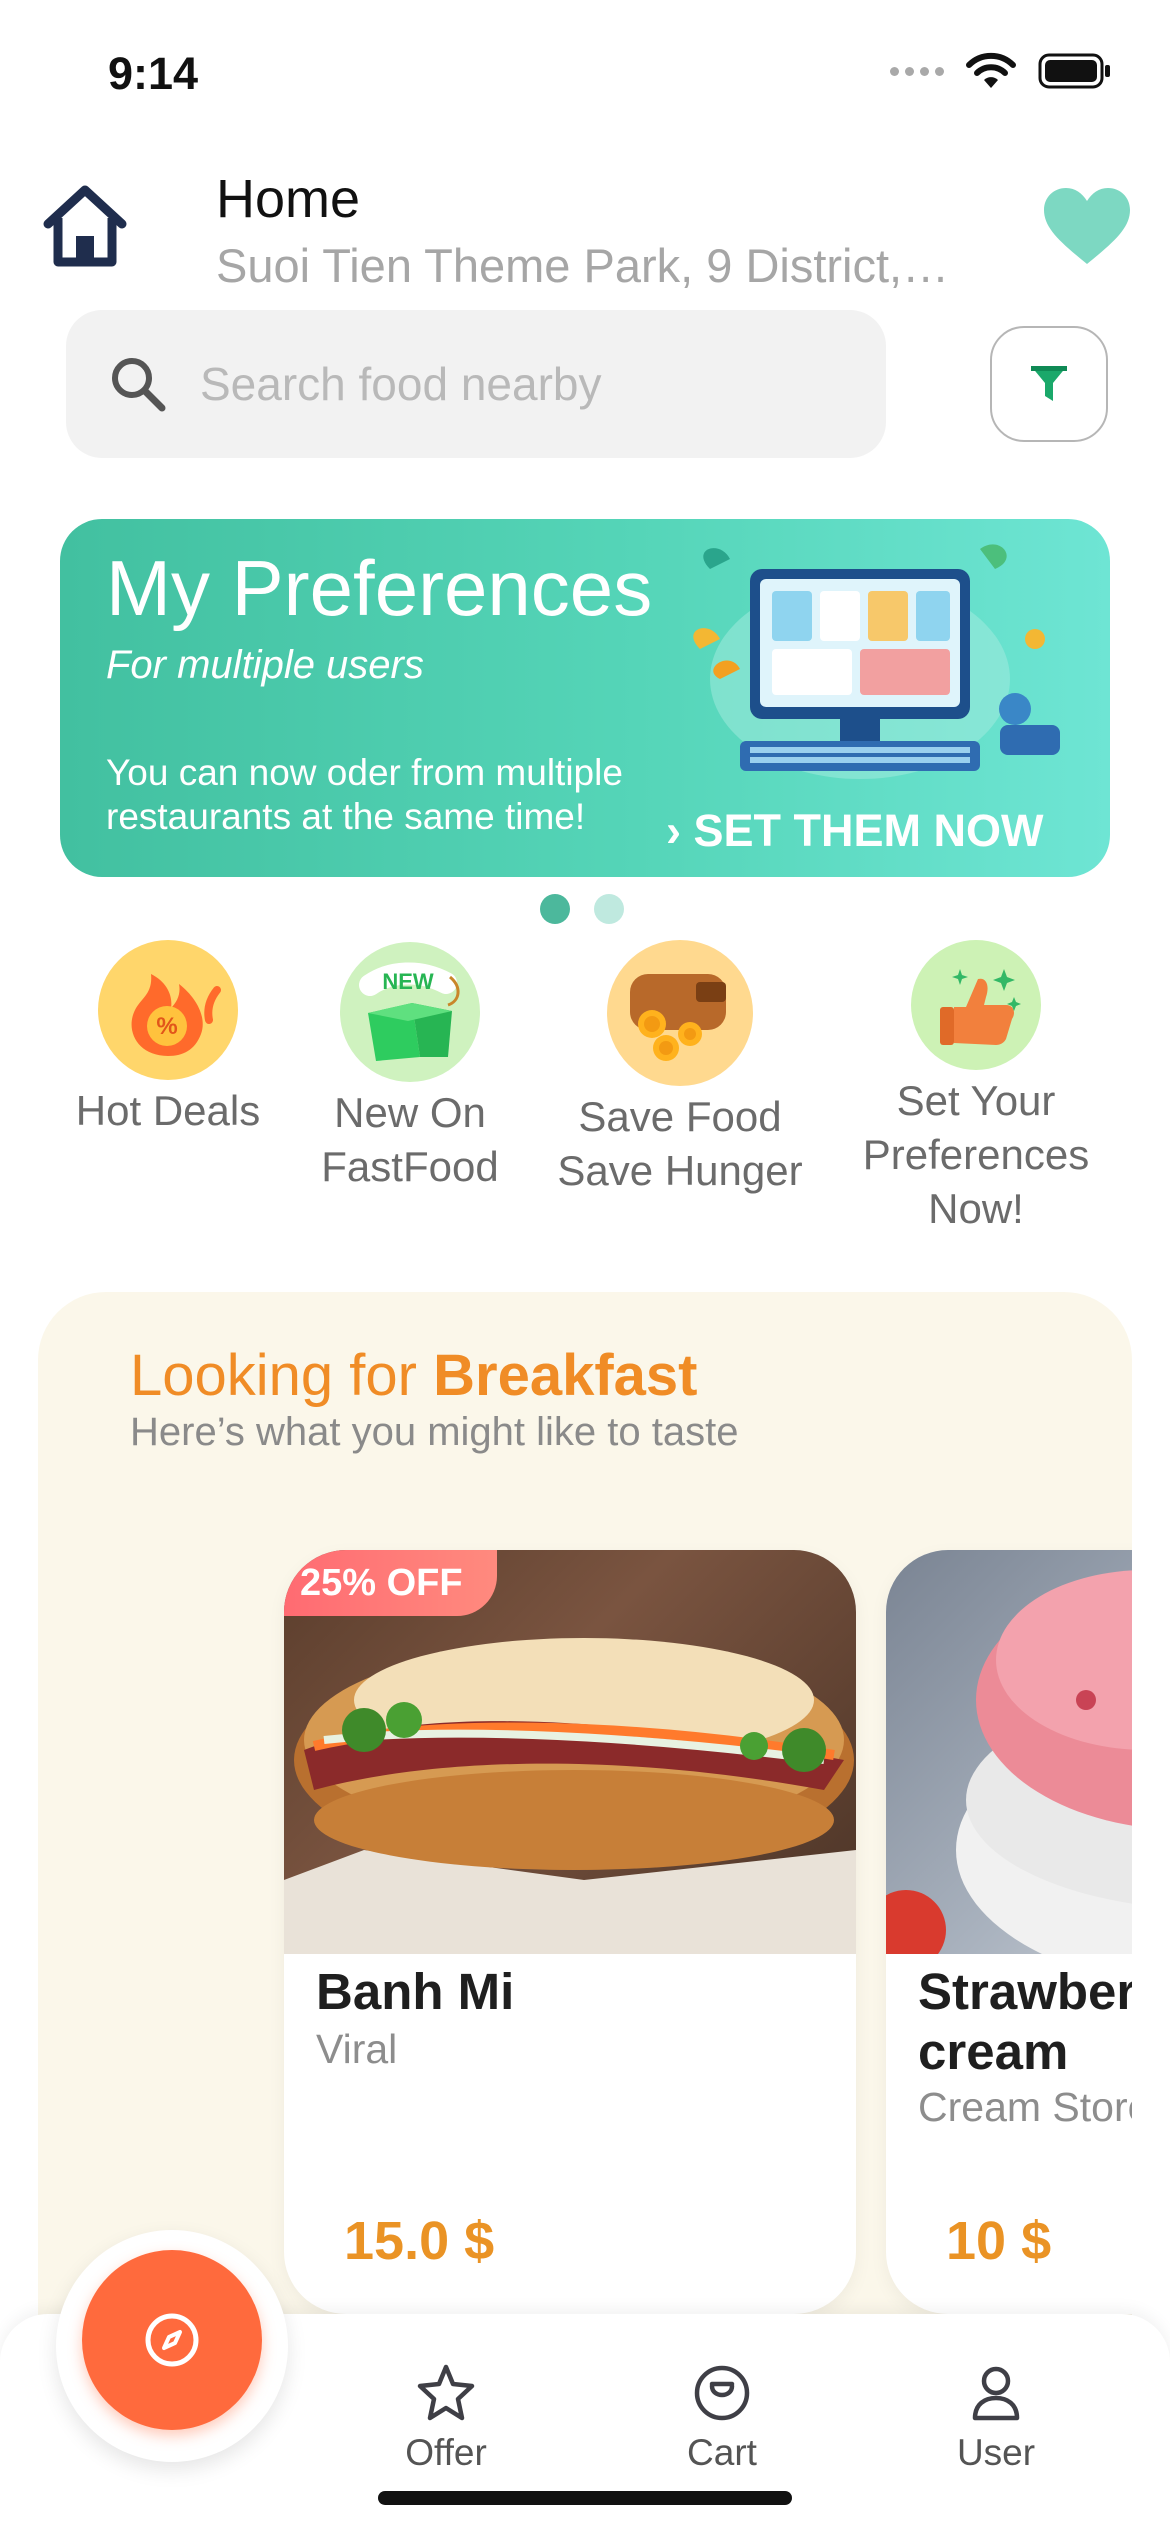 This screenshot has height=2532, width=1170. Describe the element at coordinates (1074, 71) in the screenshot. I see `battery-icon` at that location.